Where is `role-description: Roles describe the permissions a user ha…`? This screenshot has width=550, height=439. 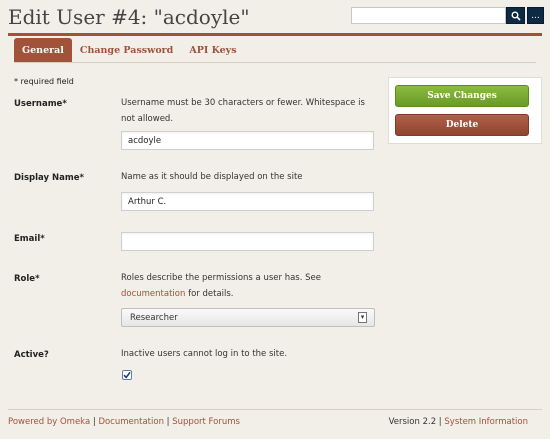
role-description: Roles describe the permissions a user ha… is located at coordinates (247, 286).